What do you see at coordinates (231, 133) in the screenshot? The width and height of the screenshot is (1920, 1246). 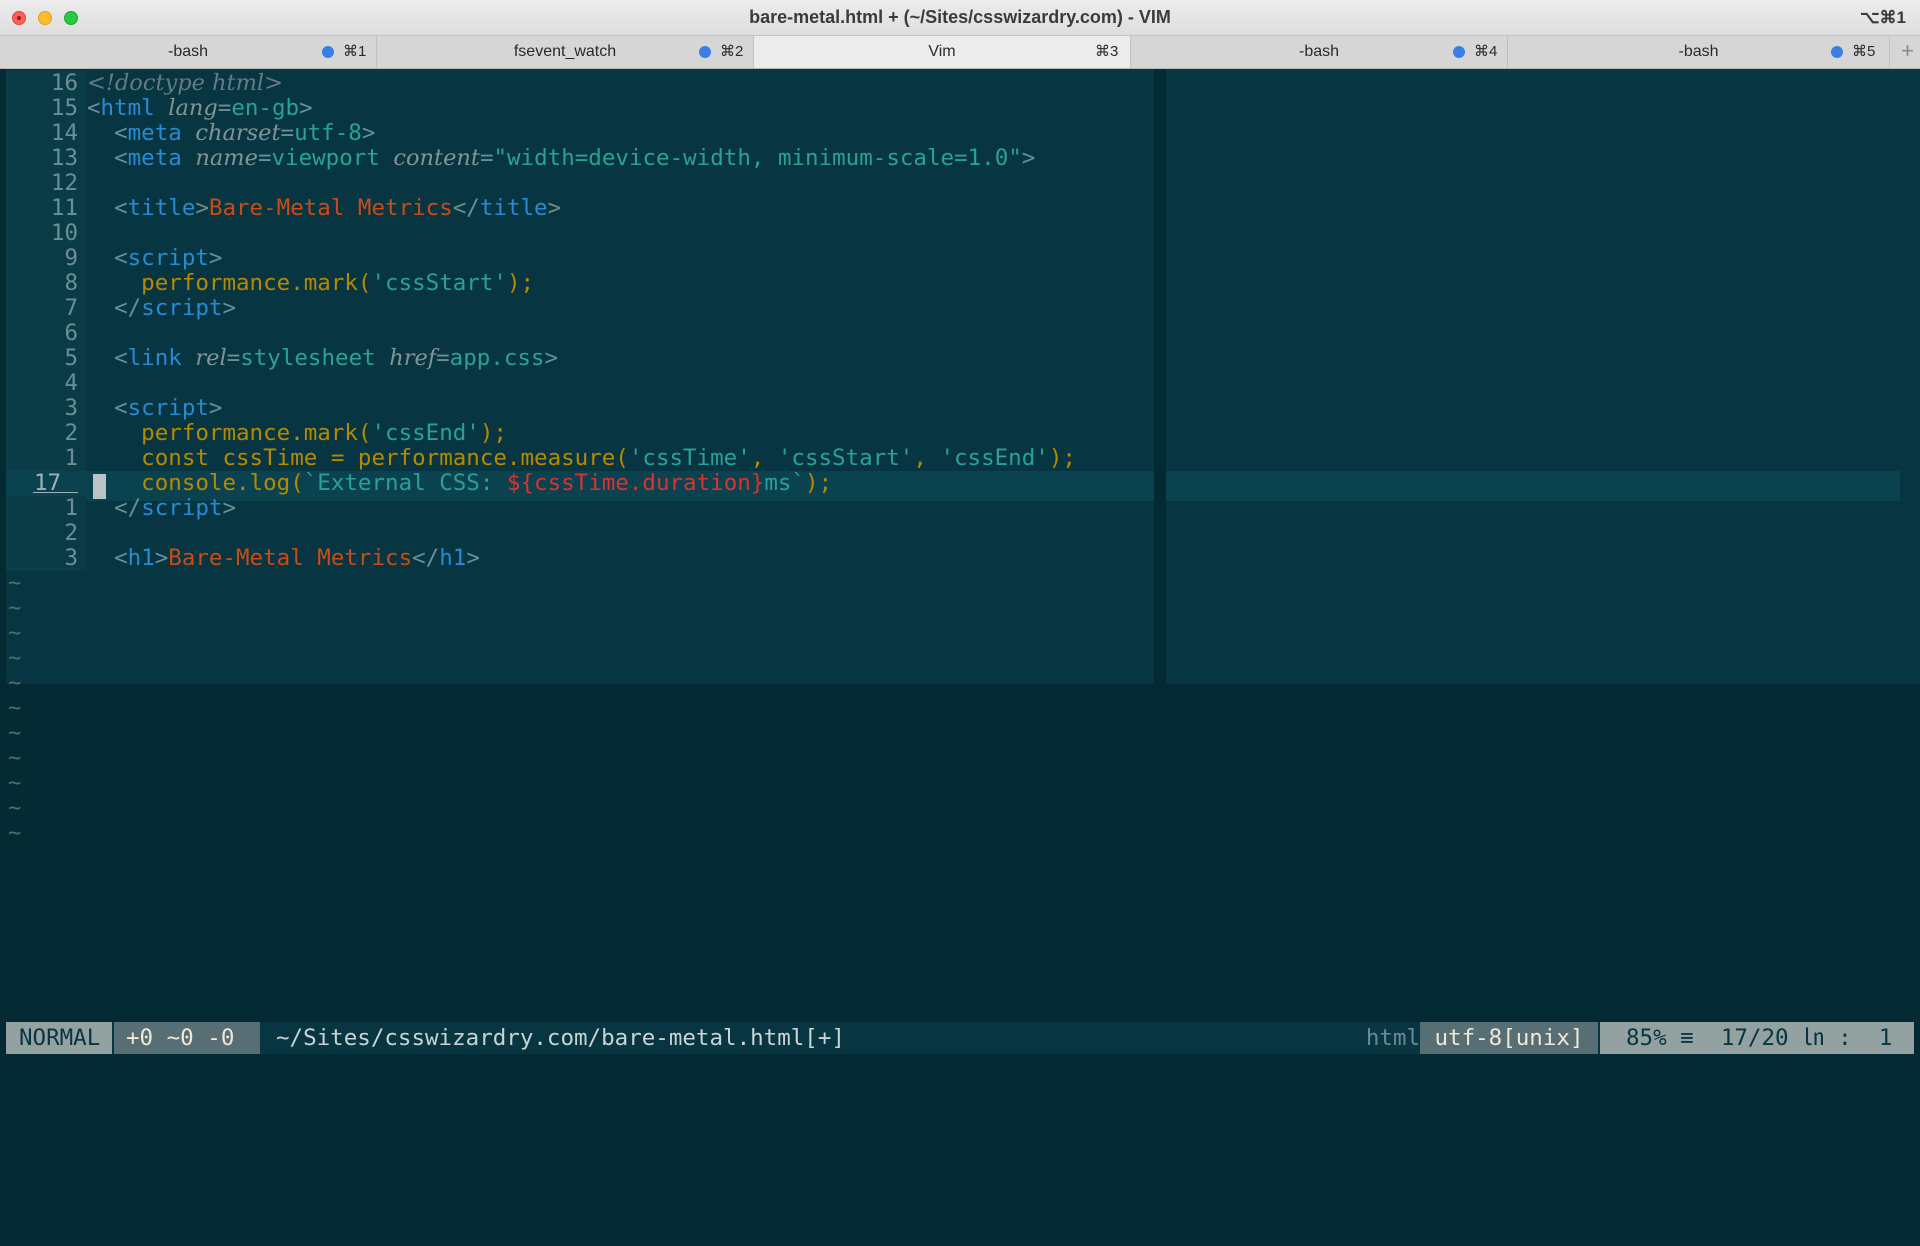 I see `code-text: <meta charset=utf-8>` at bounding box center [231, 133].